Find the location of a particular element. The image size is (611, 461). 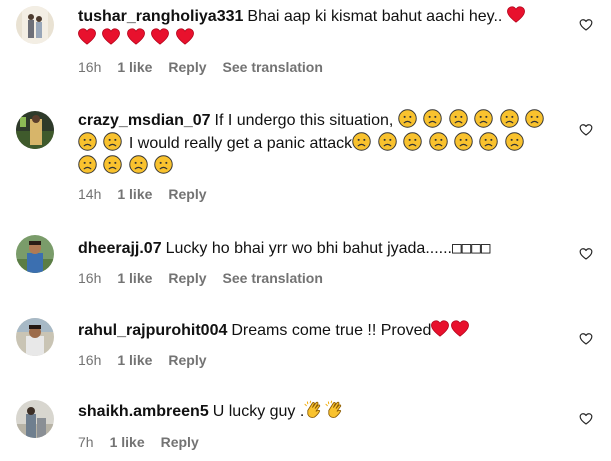

unsupported-emoji-glyphs: □□□□ is located at coordinates (471, 247).